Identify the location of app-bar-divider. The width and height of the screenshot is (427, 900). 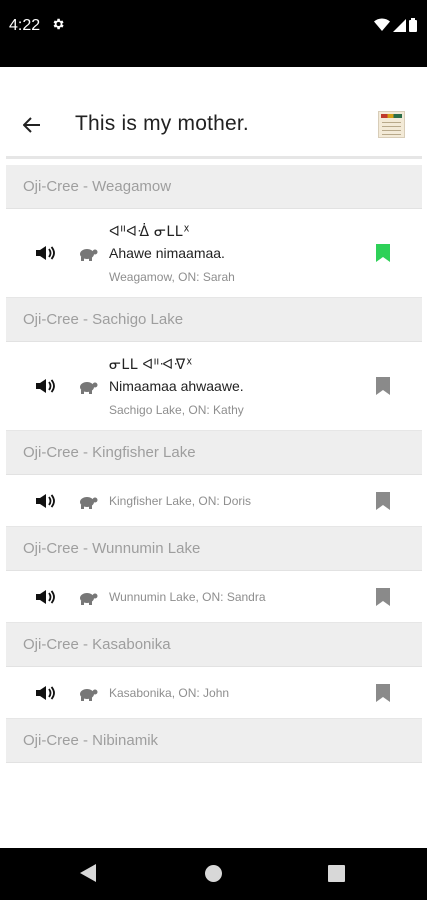
(214, 157).